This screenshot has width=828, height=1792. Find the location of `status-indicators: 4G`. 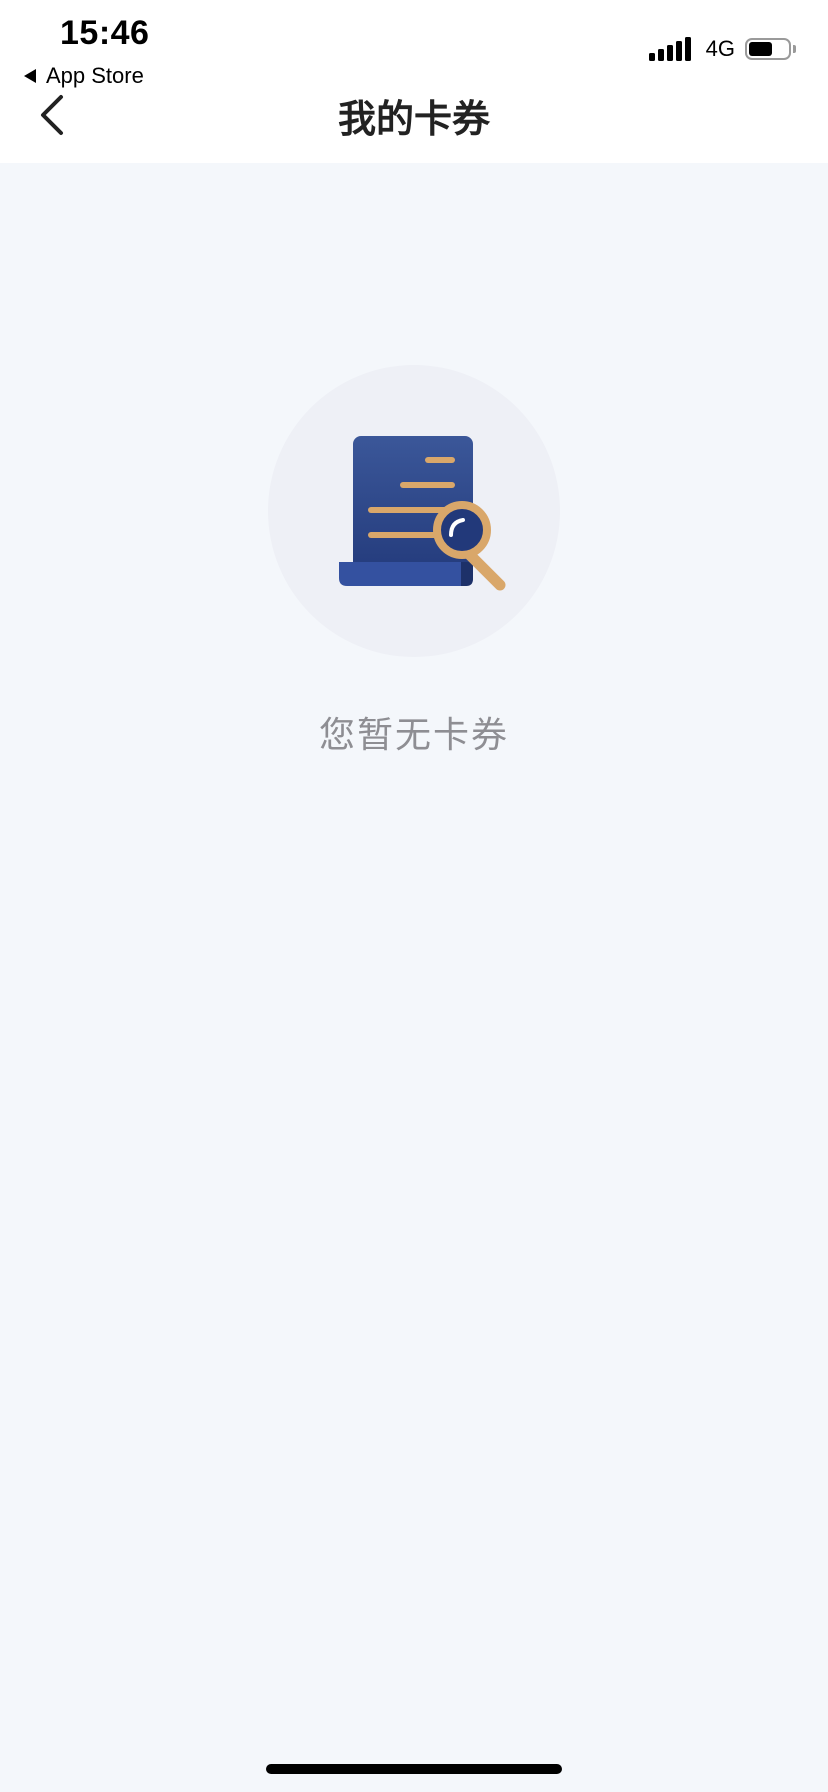

status-indicators: 4G is located at coordinates (722, 49).